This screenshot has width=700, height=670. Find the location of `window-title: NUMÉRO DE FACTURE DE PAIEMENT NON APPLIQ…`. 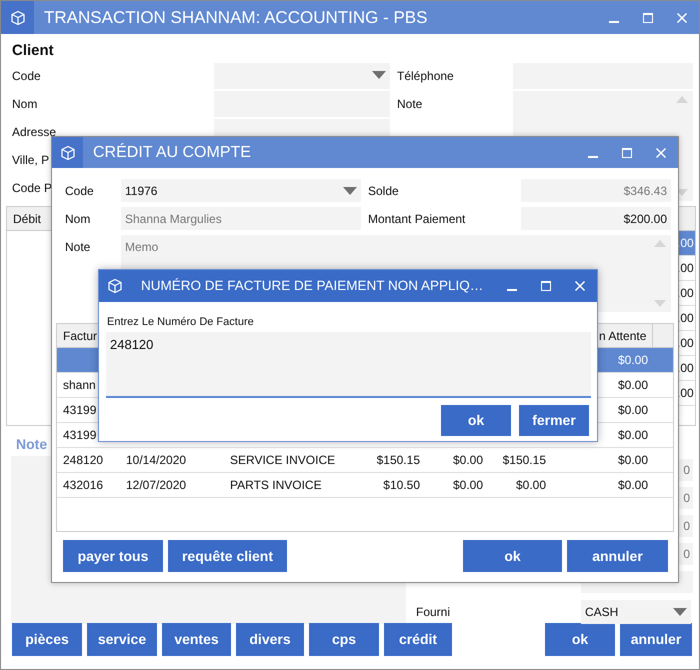

window-title: NUMÉRO DE FACTURE DE PAIEMENT NON APPLIQ… is located at coordinates (312, 285).